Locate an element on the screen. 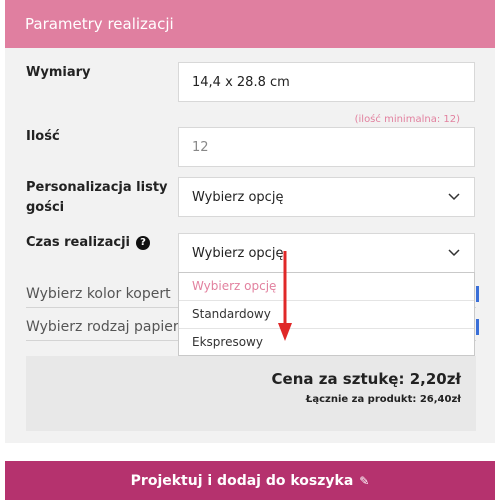 The width and height of the screenshot is (500, 501). dropdown-option-express: Ekspresowy is located at coordinates (326, 342).